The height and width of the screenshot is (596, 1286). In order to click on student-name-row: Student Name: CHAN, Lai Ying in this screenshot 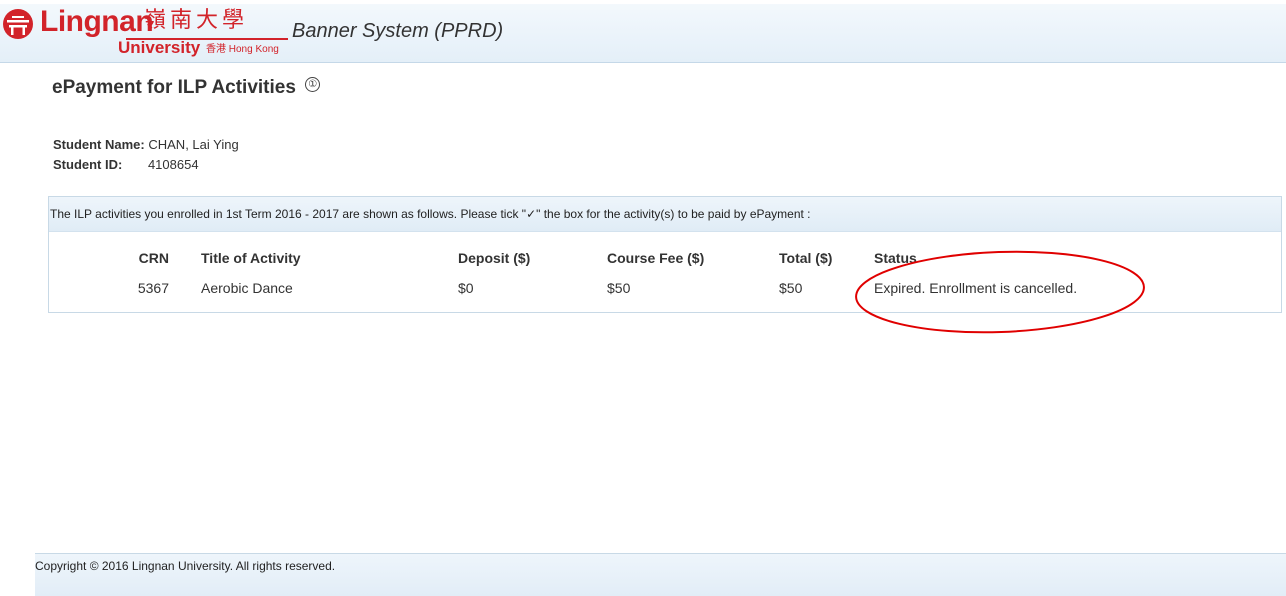, I will do `click(146, 144)`.